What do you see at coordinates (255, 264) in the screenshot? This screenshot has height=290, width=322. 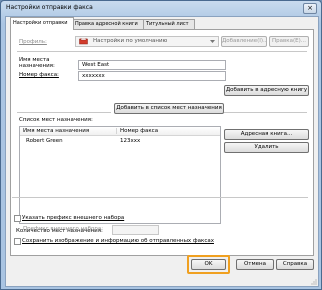 I see `cancel-button: Отмена` at bounding box center [255, 264].